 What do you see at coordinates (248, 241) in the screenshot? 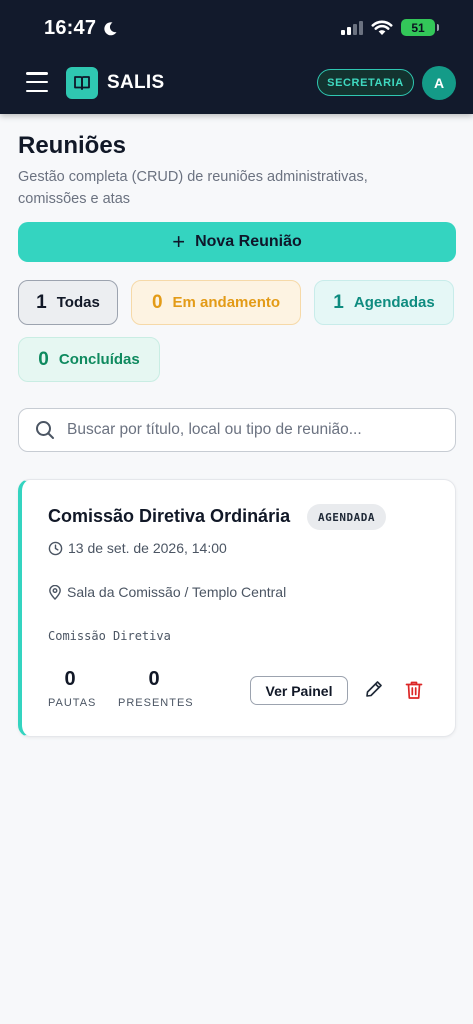
I see `new-meeting-label: Nova Reunião` at bounding box center [248, 241].